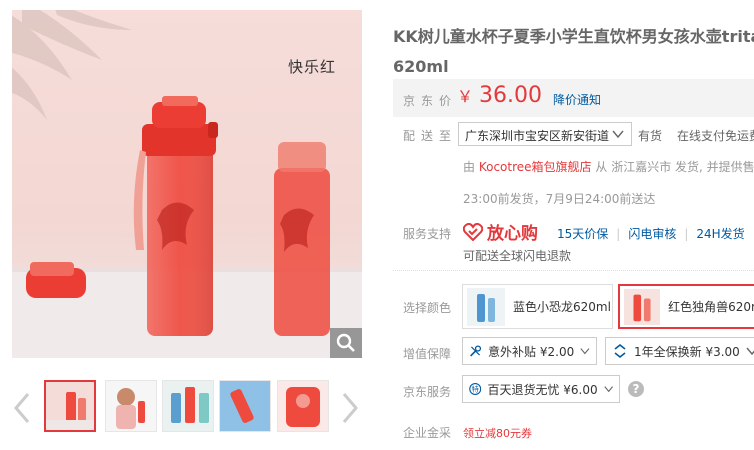  Describe the element at coordinates (465, 96) in the screenshot. I see `currency-symbol: ￥` at that location.